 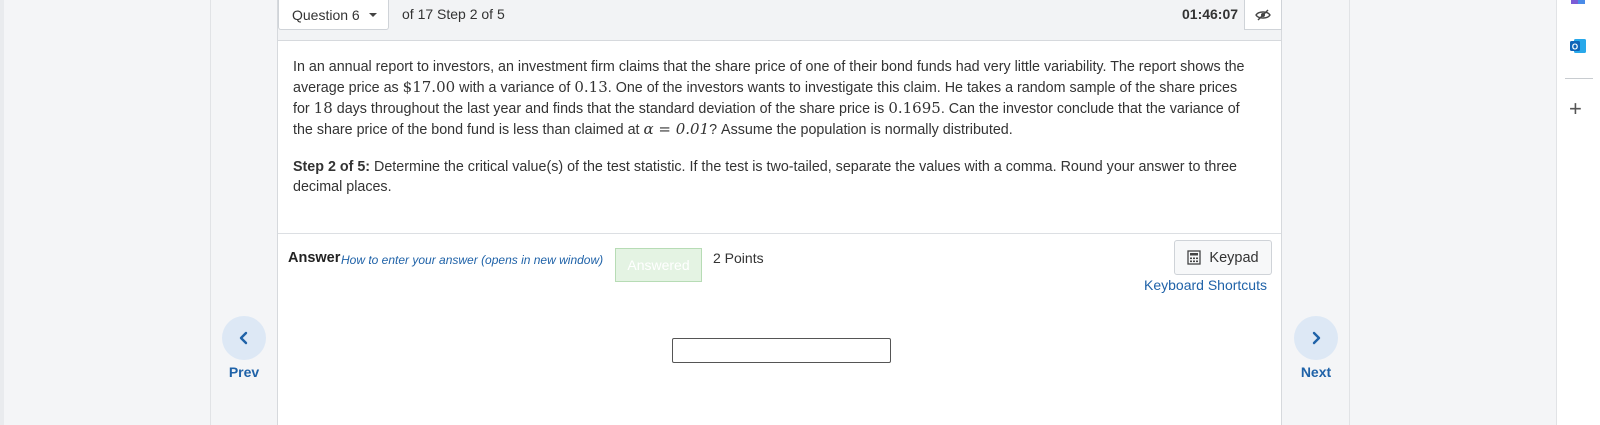 I want to click on right-gutter, so click(x=1453, y=212).